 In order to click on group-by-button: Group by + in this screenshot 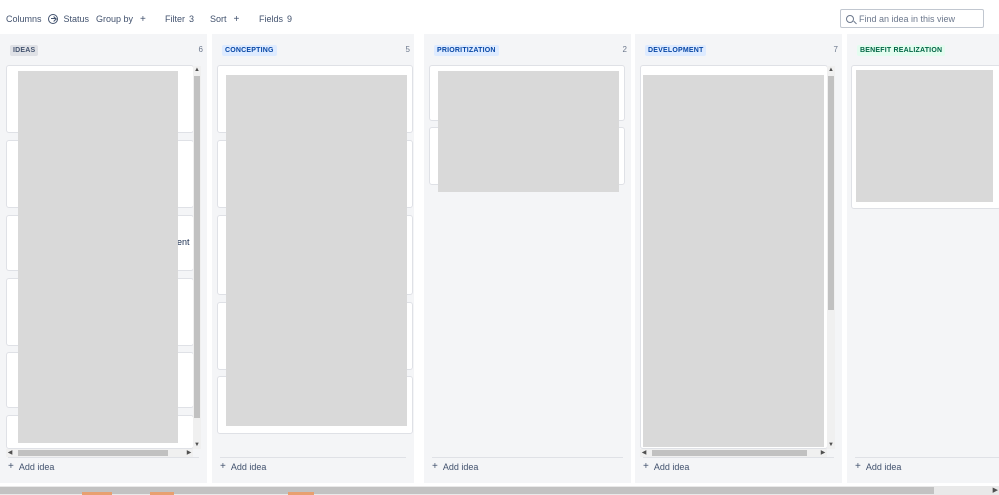, I will do `click(121, 19)`.